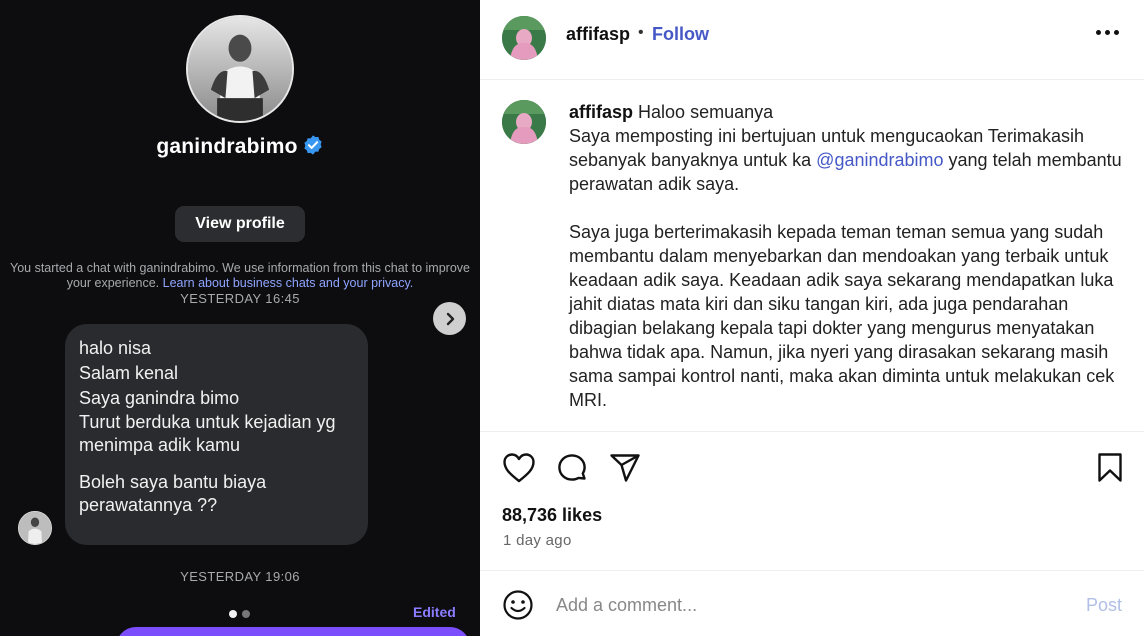 This screenshot has height=636, width=1144. I want to click on likes-count: 88,736 likes, so click(552, 515).